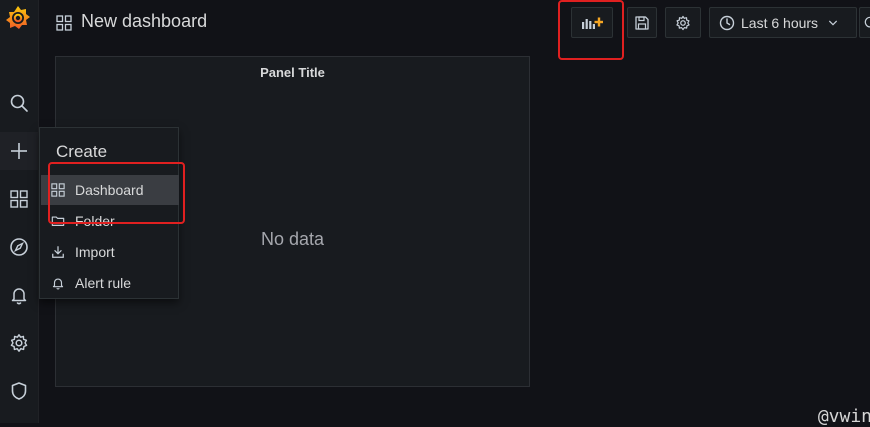  I want to click on sidebar-item-explore, so click(19, 247).